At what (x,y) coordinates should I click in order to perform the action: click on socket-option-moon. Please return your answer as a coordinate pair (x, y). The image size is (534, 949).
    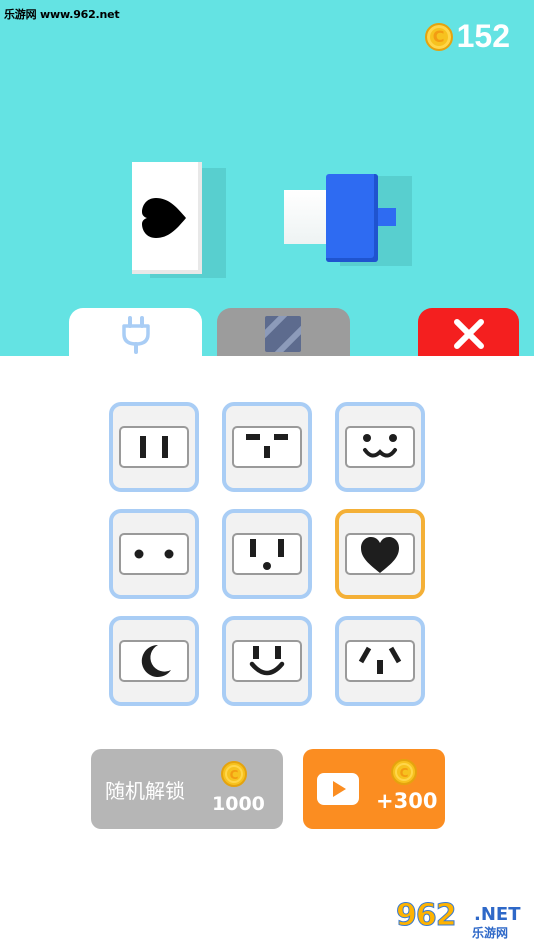
    Looking at the image, I should click on (154, 661).